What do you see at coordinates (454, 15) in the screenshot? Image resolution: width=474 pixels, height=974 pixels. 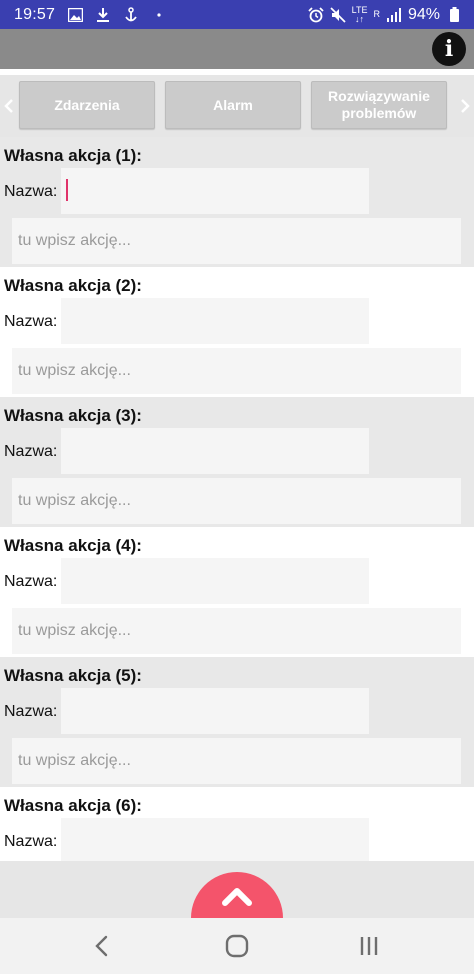 I see `battery-icon` at bounding box center [454, 15].